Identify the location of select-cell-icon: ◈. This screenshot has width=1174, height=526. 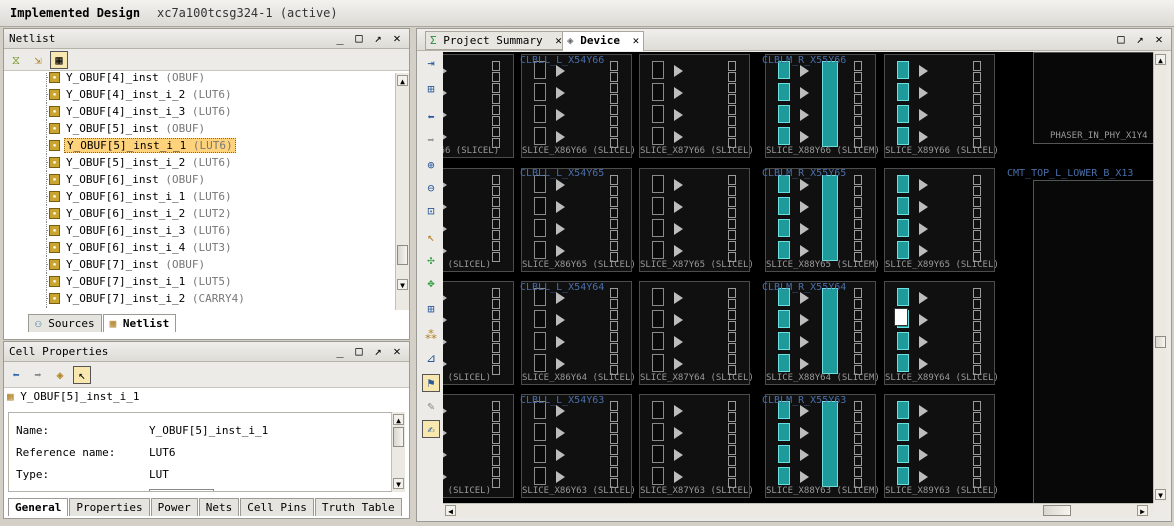
(60, 375).